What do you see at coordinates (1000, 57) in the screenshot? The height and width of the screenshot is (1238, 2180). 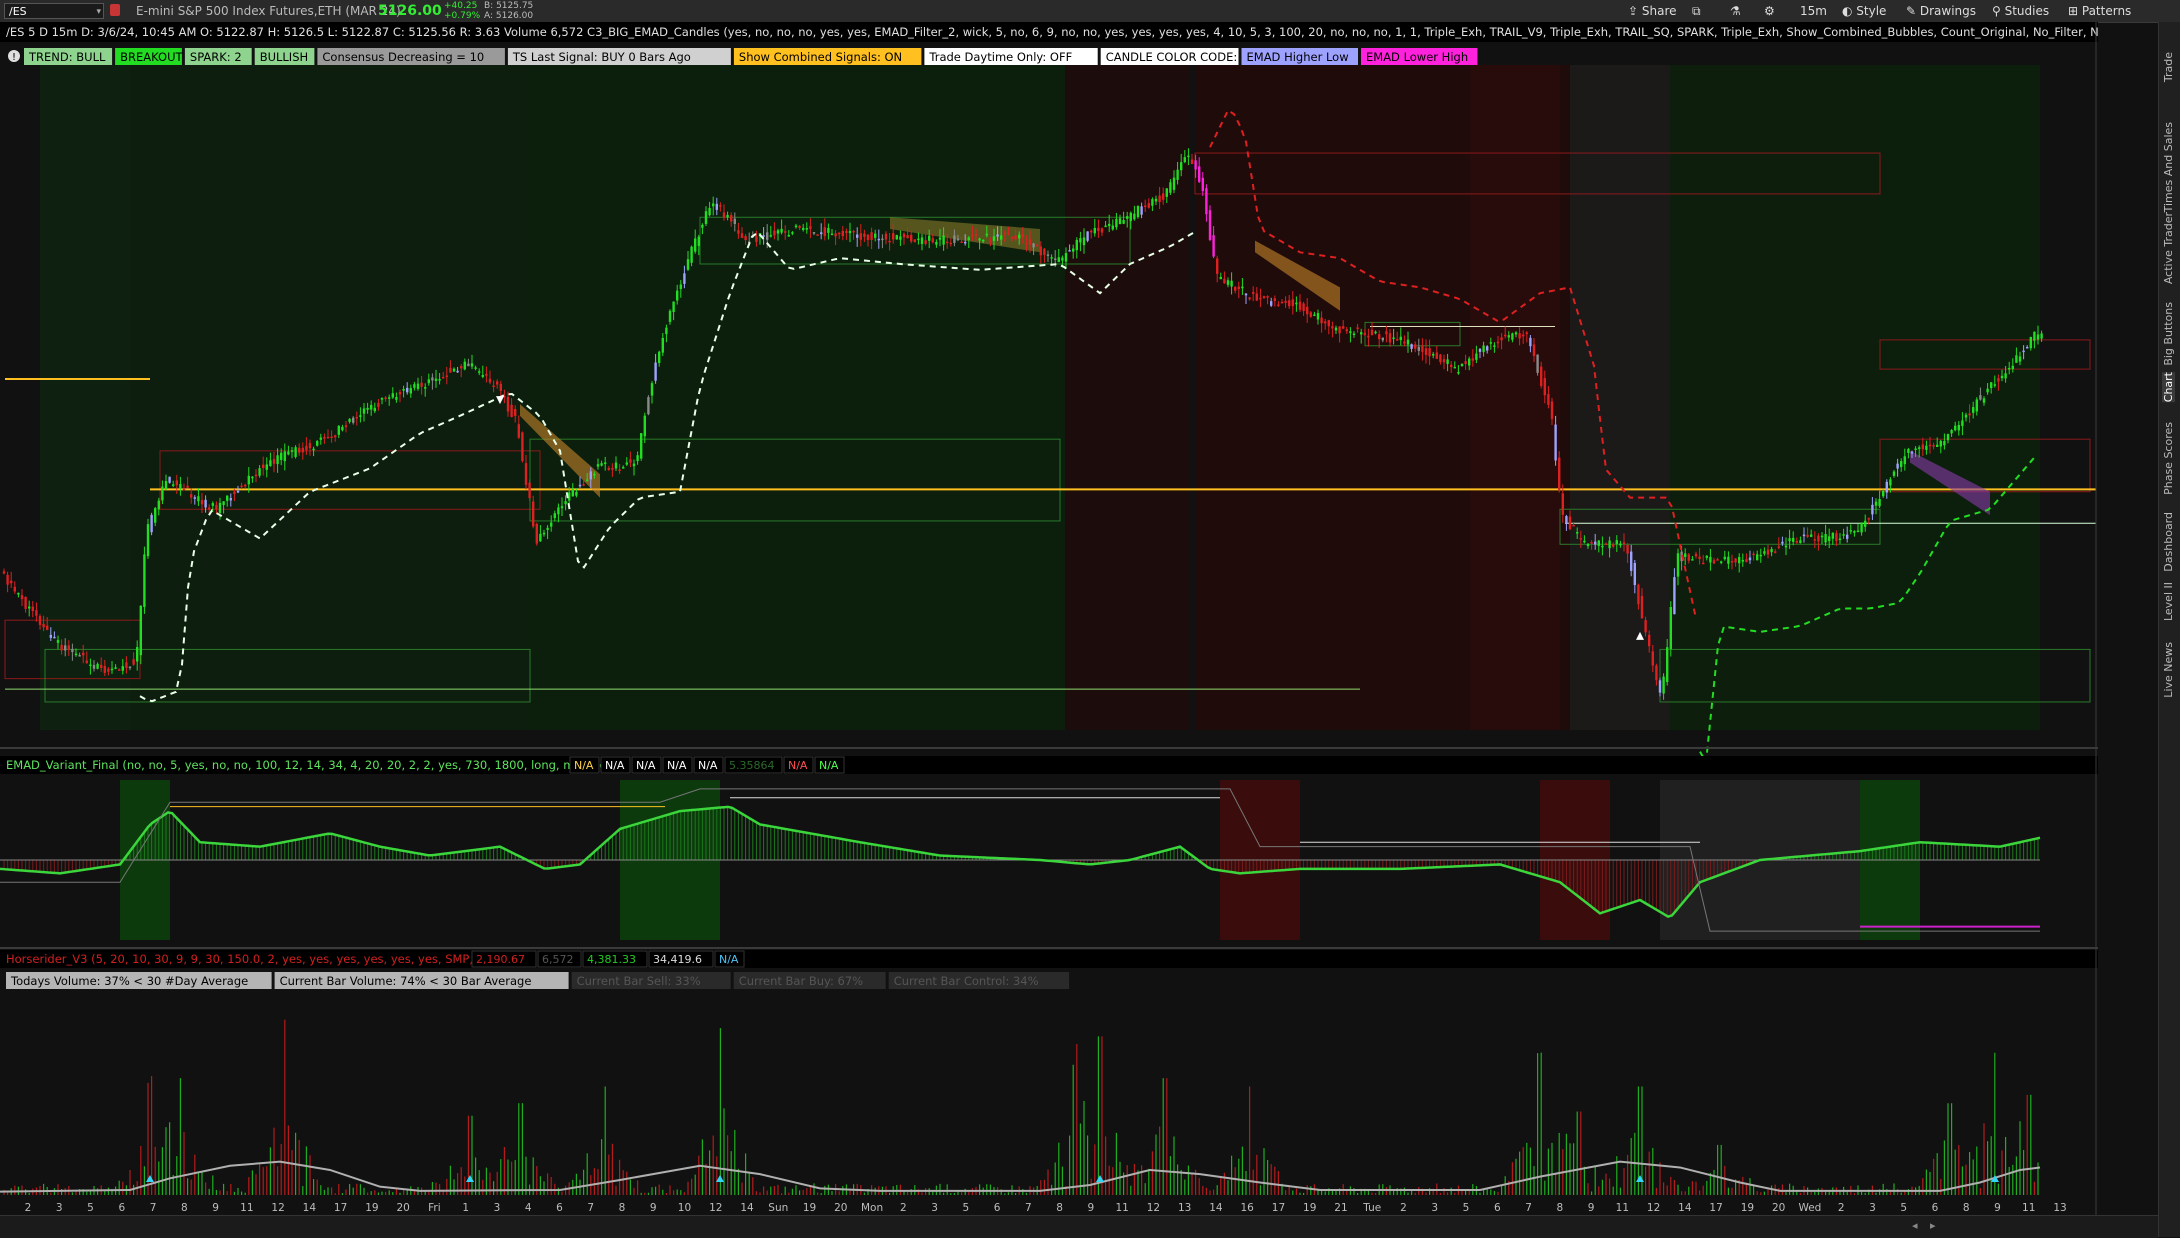 I see `status-label: Trade Daytime Only: OFF` at bounding box center [1000, 57].